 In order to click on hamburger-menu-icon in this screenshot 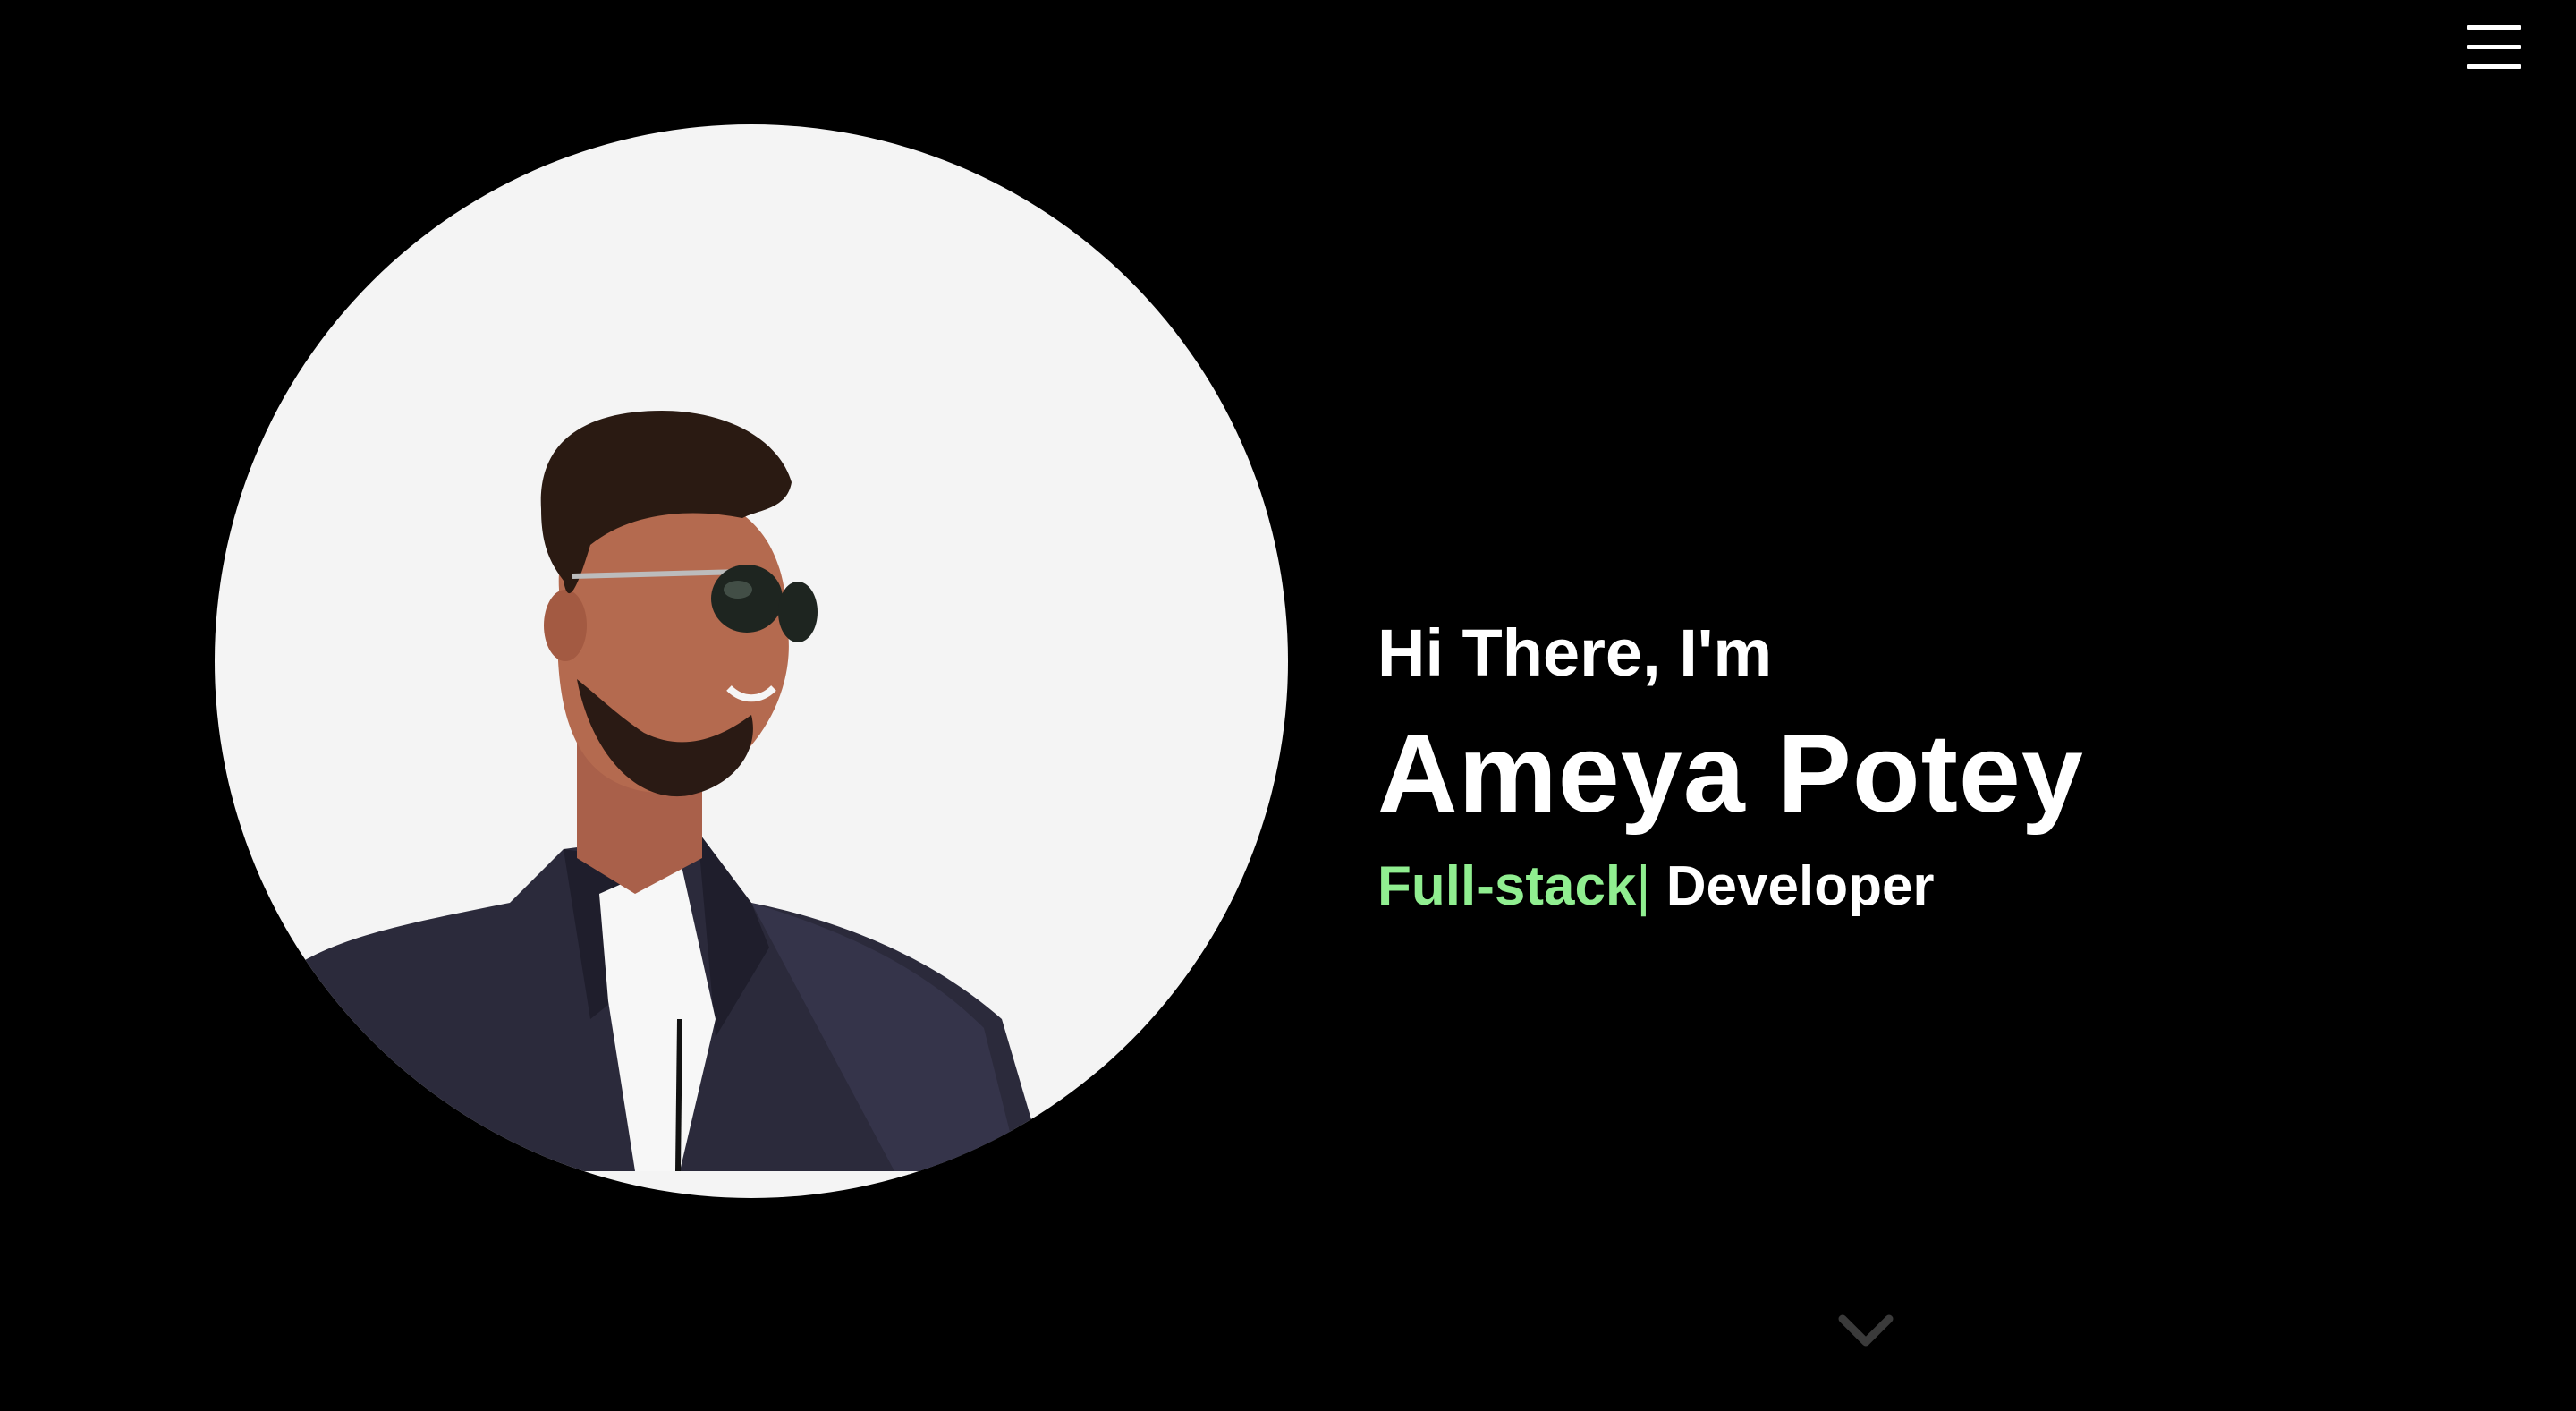, I will do `click(2494, 49)`.